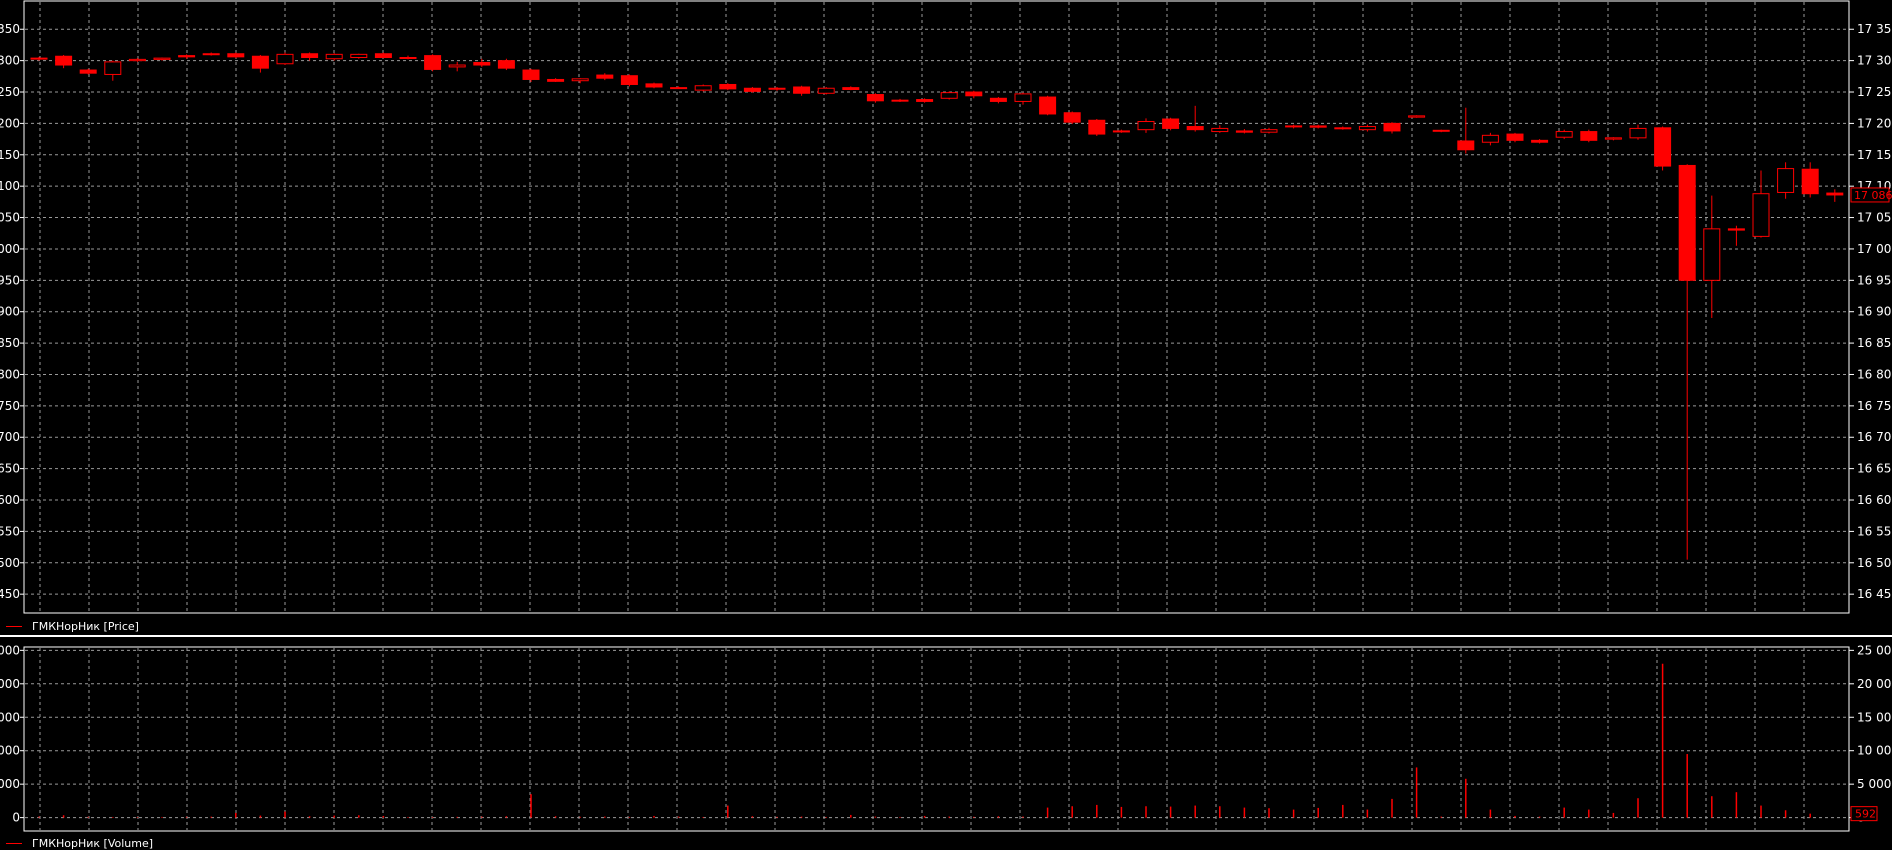 This screenshot has height=850, width=1892. What do you see at coordinates (1873, 195) in the screenshot?
I see `last-price-label: 17 086` at bounding box center [1873, 195].